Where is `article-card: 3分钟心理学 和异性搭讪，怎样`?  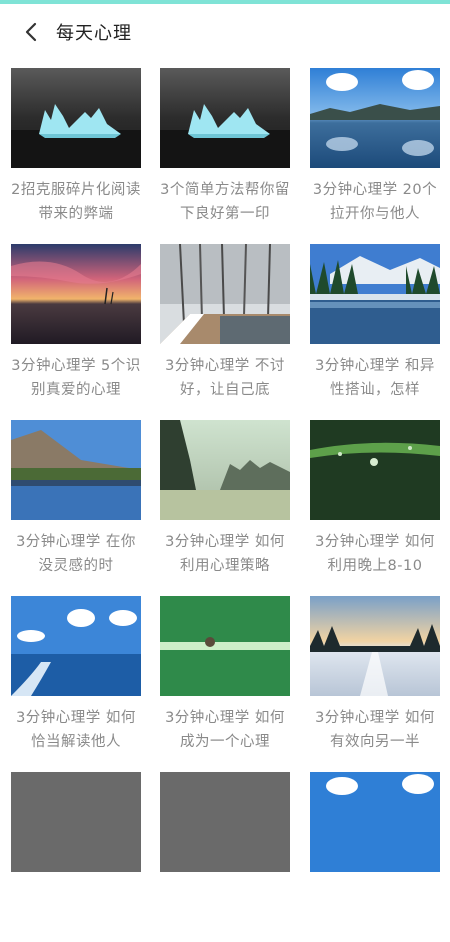
article-card: 3分钟心理学 和异性搭讪，怎样 is located at coordinates (375, 329).